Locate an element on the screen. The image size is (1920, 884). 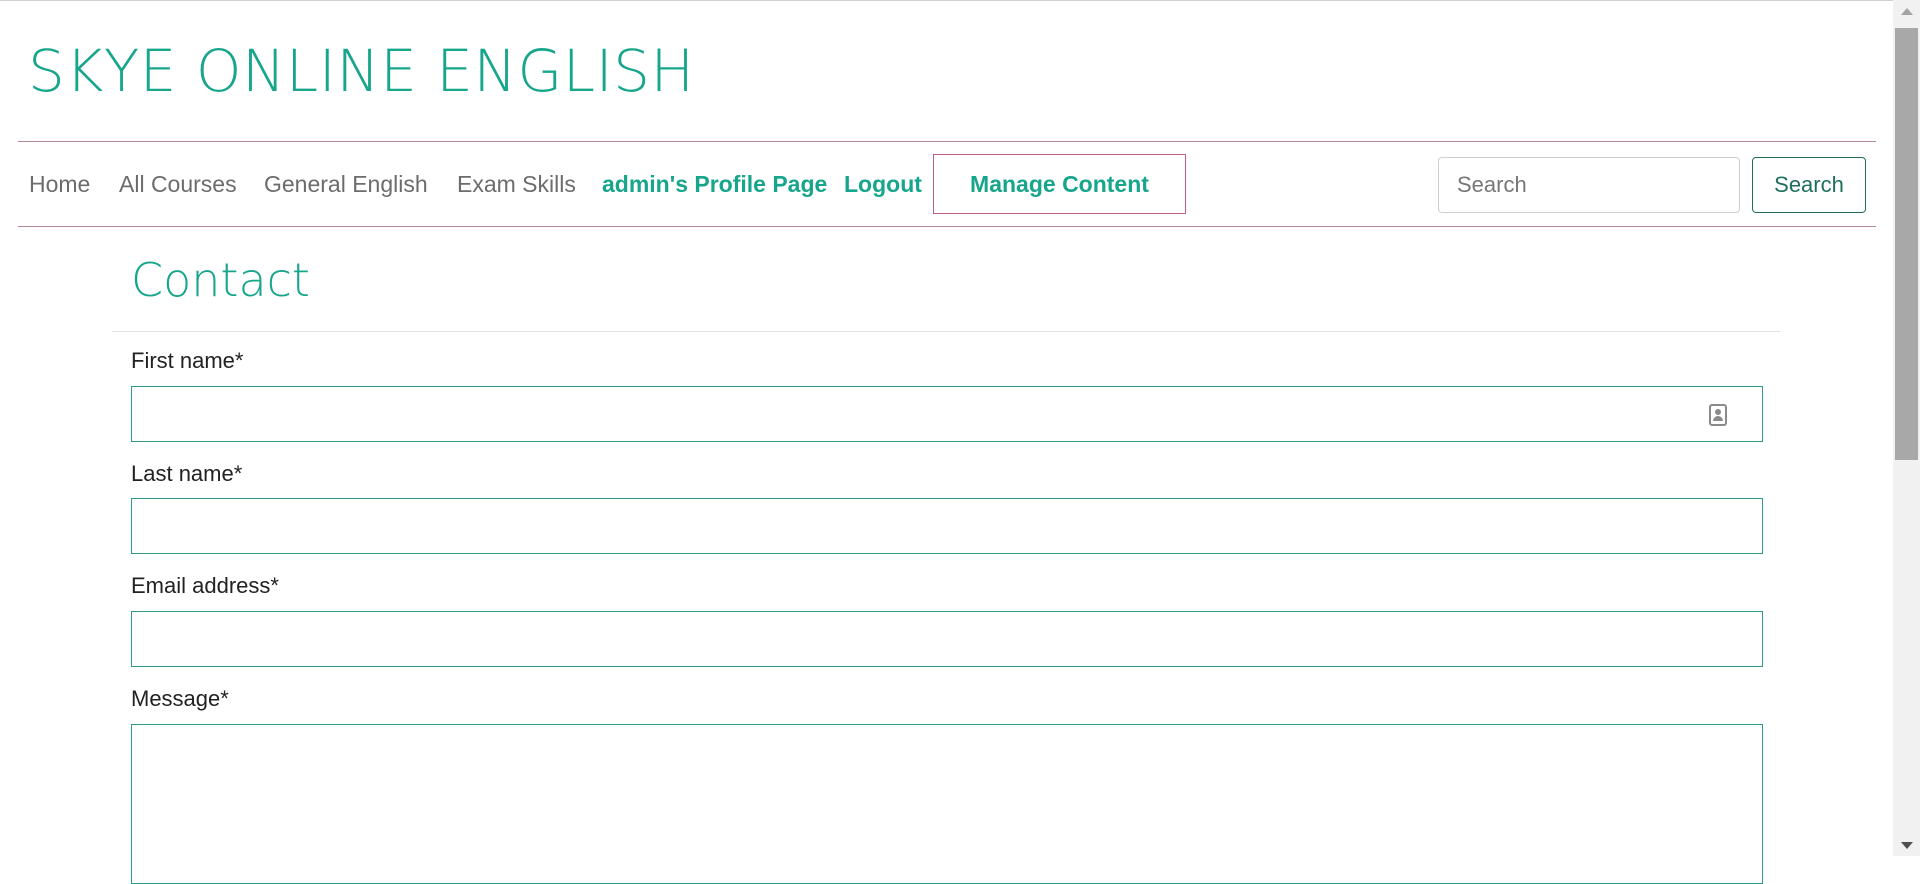
page-title: Contact is located at coordinates (220, 280).